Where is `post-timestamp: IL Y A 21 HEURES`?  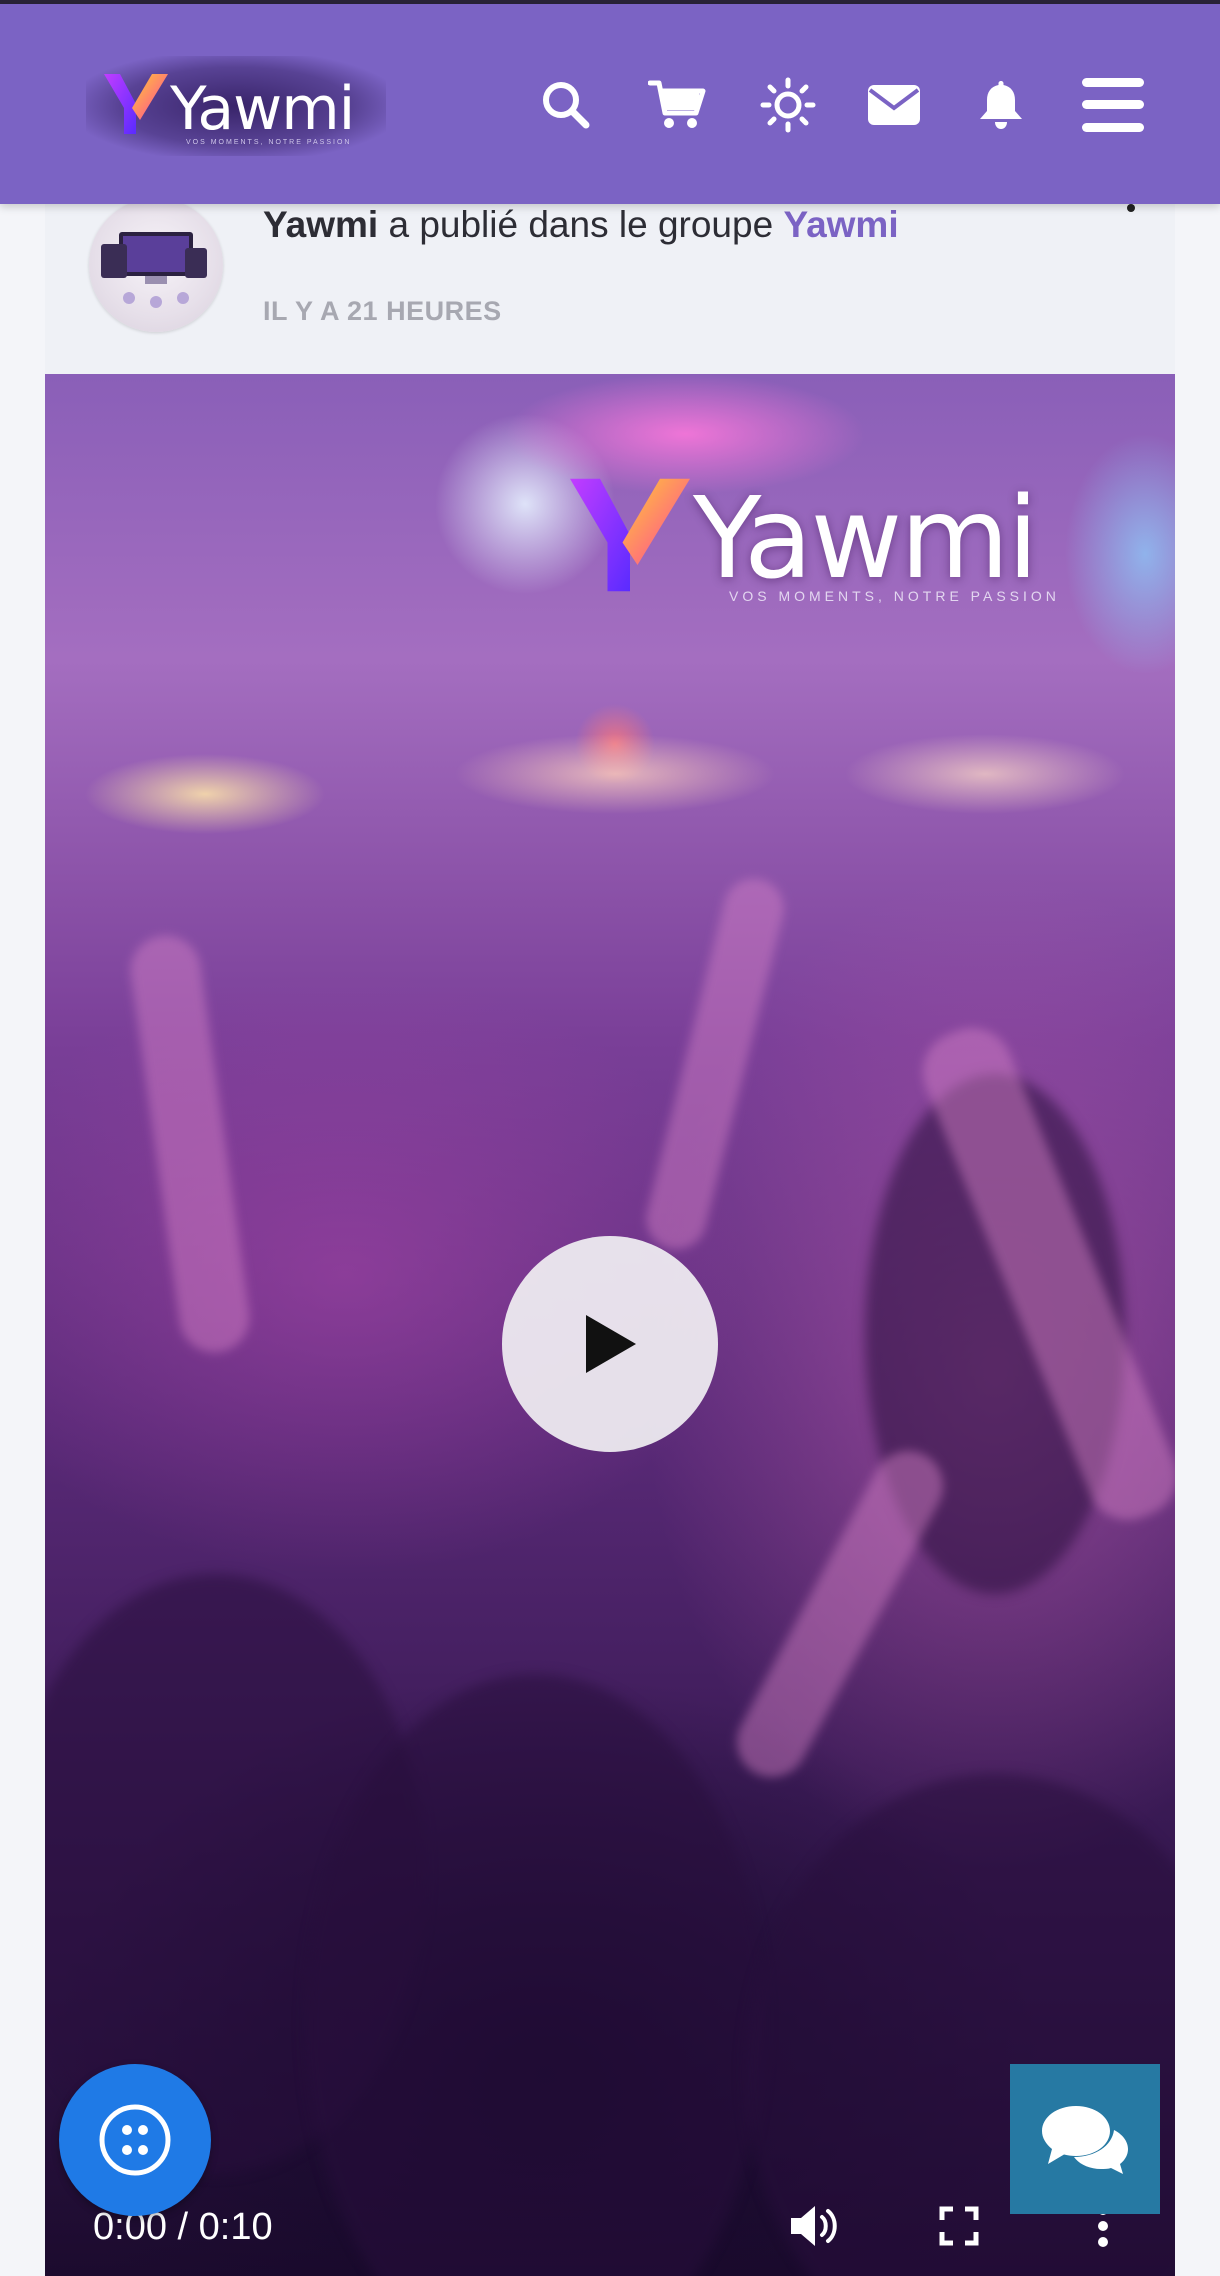
post-timestamp: IL Y A 21 HEURES is located at coordinates (382, 311).